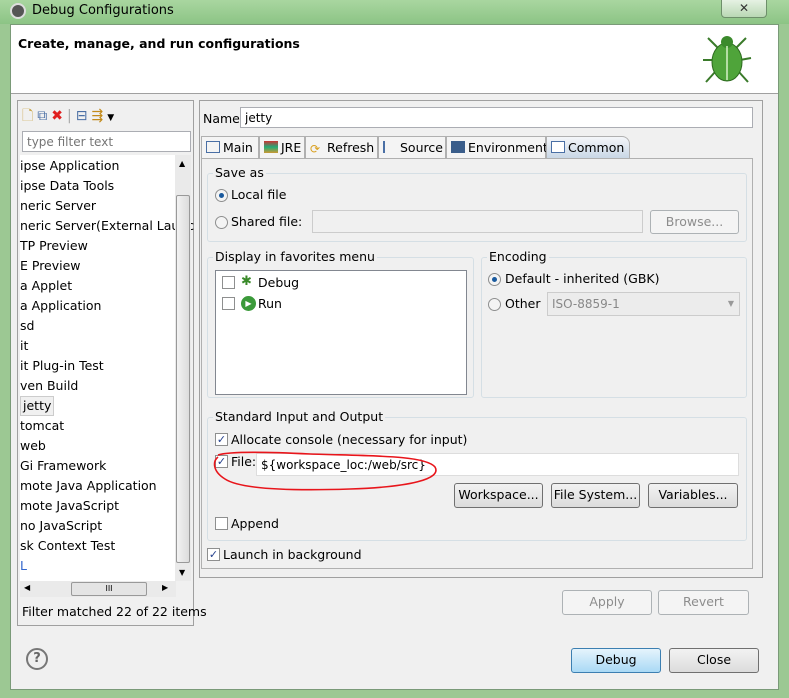  I want to click on new-config-icon: 🗋, so click(29, 116).